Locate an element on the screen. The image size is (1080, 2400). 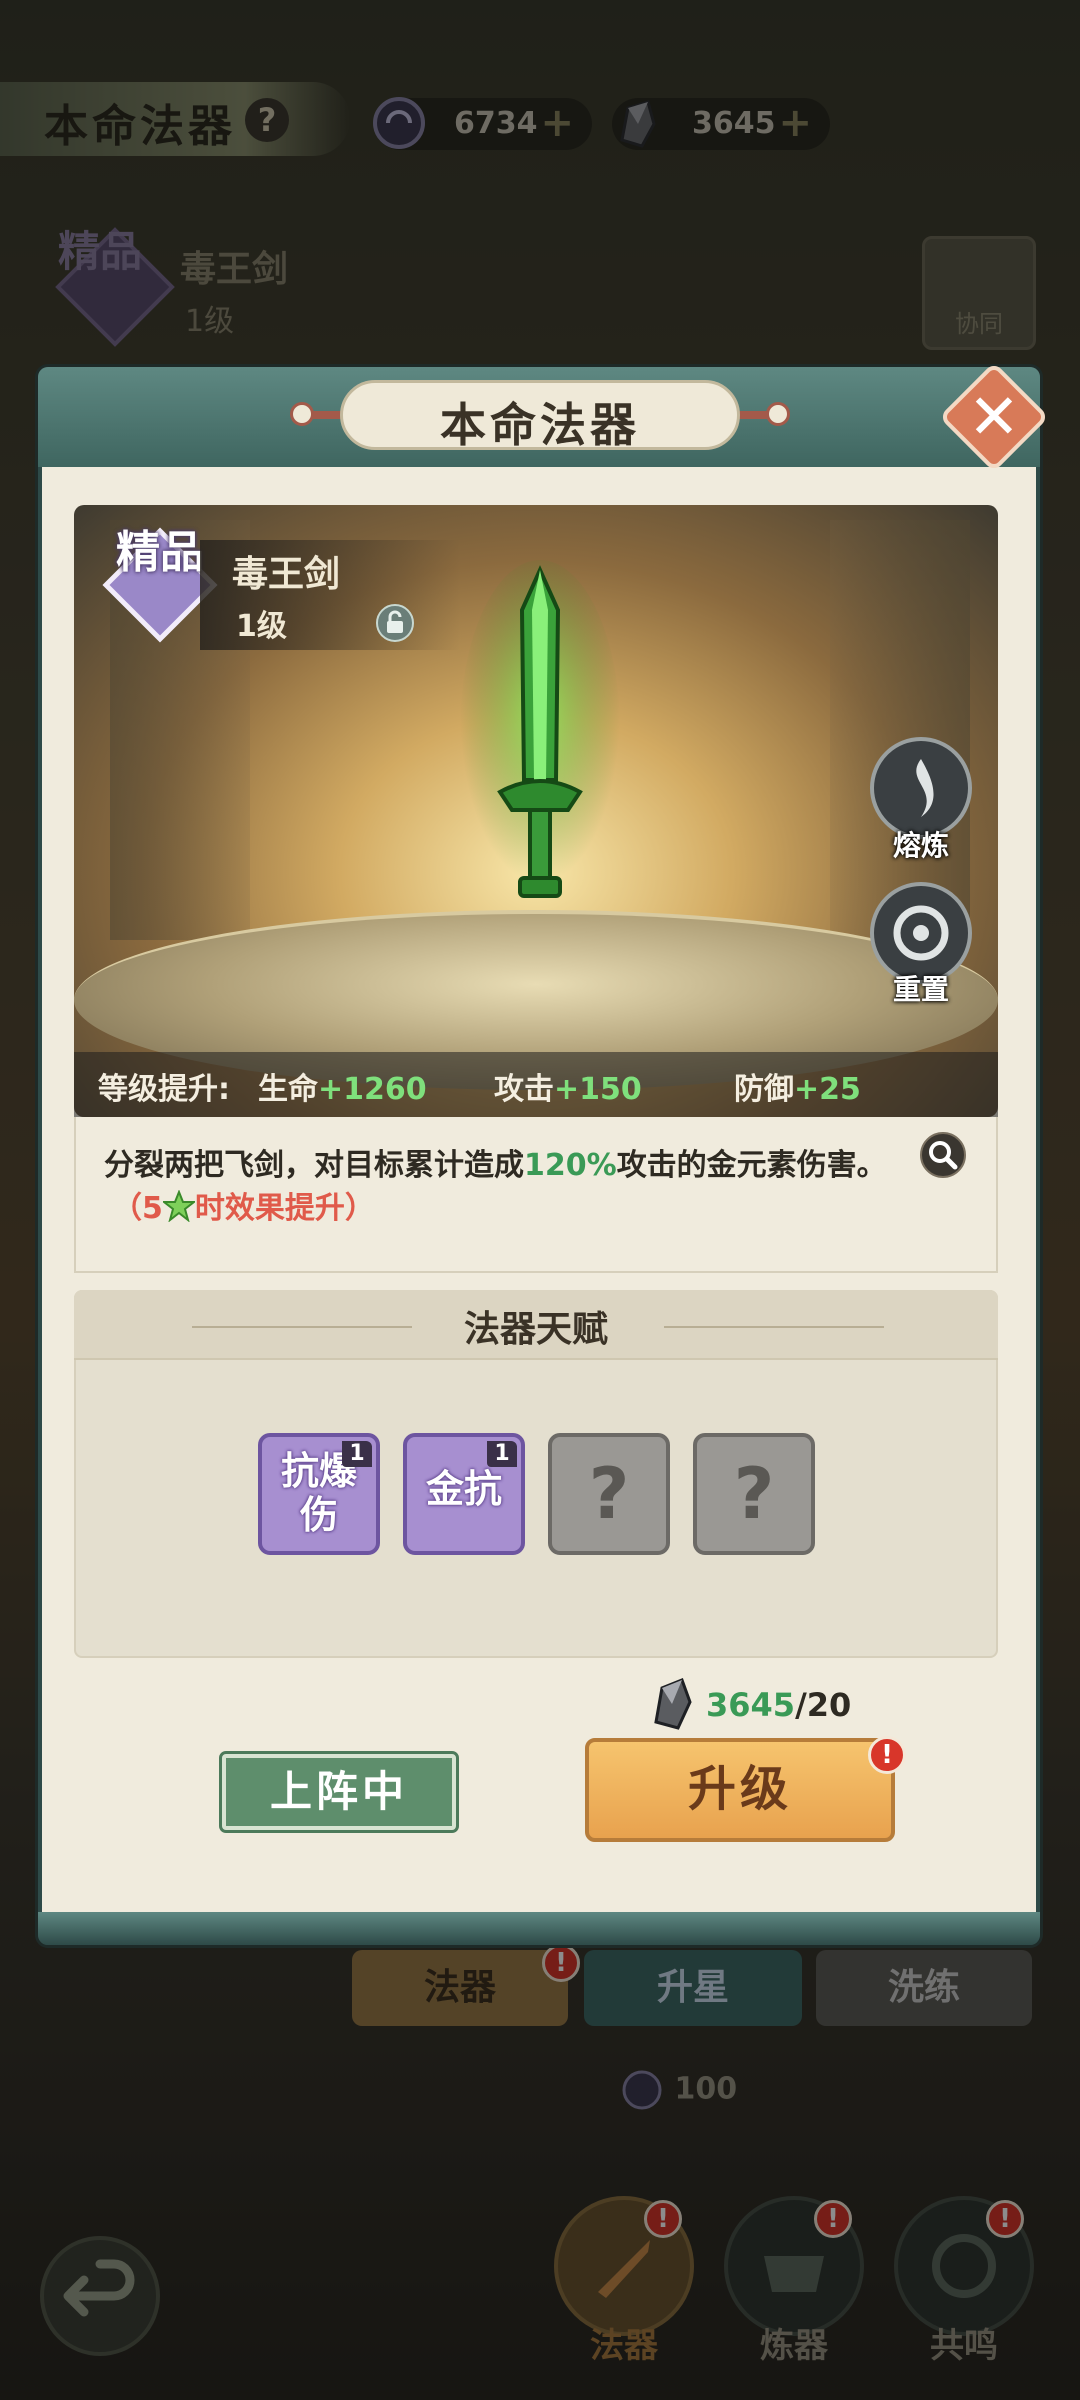
upgrade-button: 升级 is located at coordinates (740, 1790).